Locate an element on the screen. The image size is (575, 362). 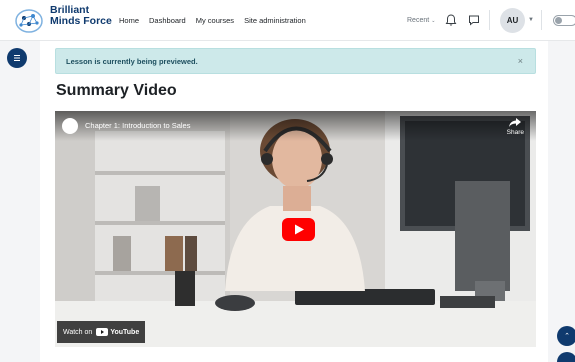
recent-dropdown: Recent ⌄ is located at coordinates (421, 20).